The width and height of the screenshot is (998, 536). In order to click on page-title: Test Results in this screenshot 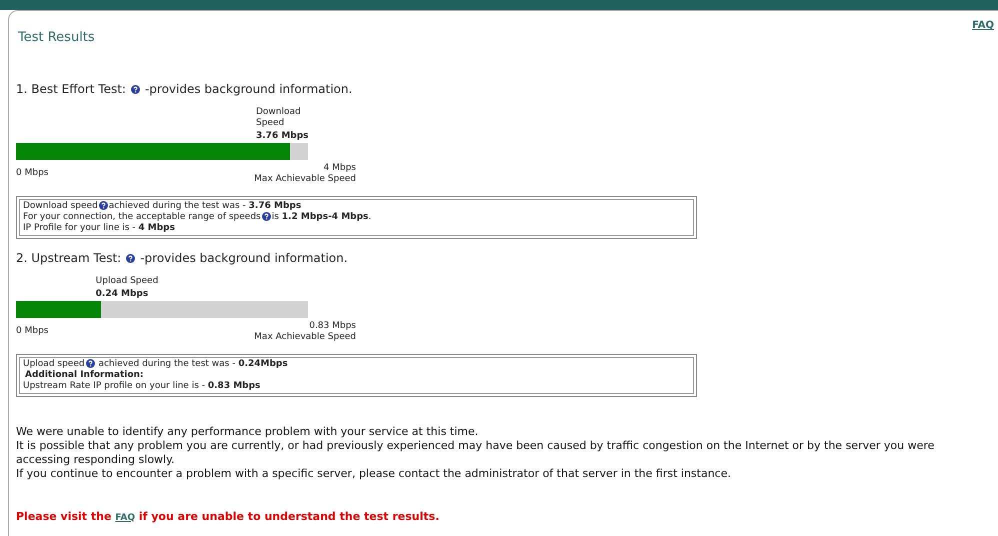, I will do `click(56, 38)`.